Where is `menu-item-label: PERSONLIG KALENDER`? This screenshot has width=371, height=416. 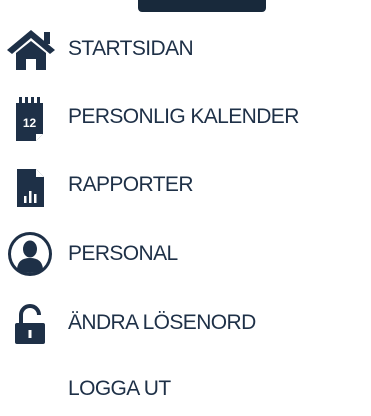 menu-item-label: PERSONLIG KALENDER is located at coordinates (183, 116).